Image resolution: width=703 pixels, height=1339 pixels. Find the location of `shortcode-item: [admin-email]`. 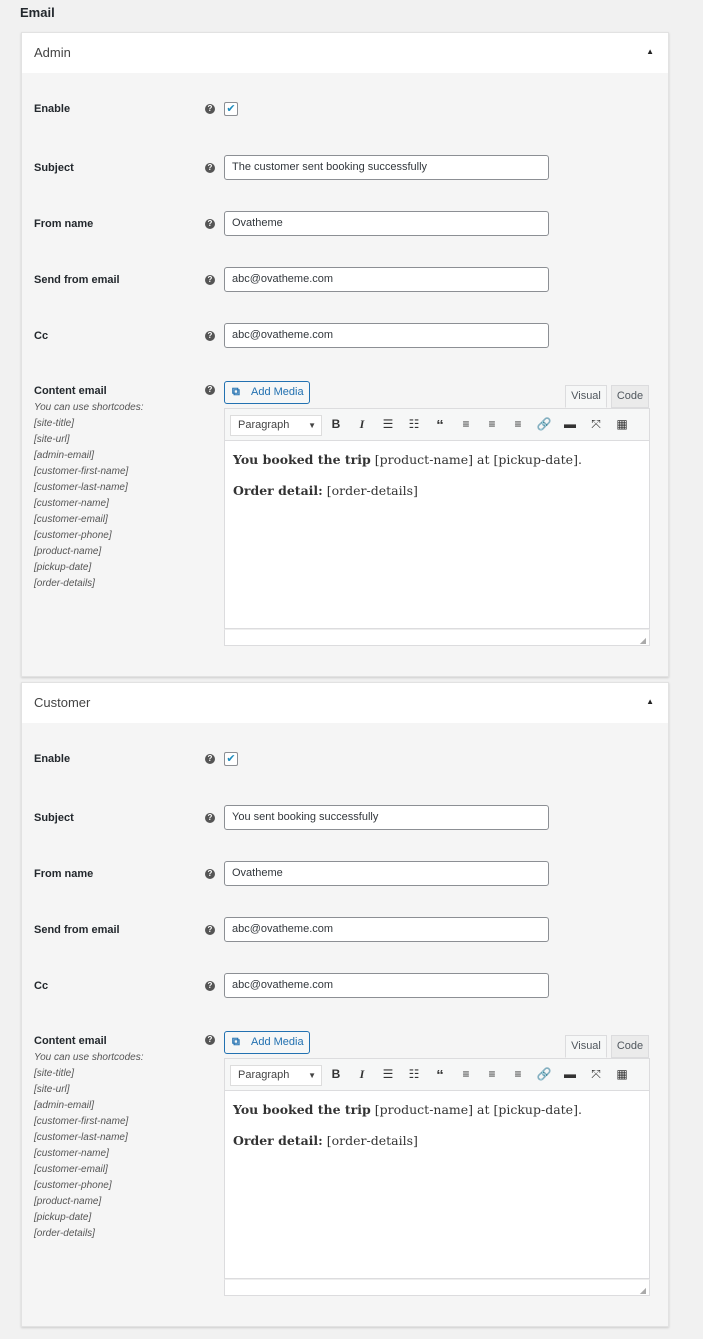

shortcode-item: [admin-email] is located at coordinates (64, 455).